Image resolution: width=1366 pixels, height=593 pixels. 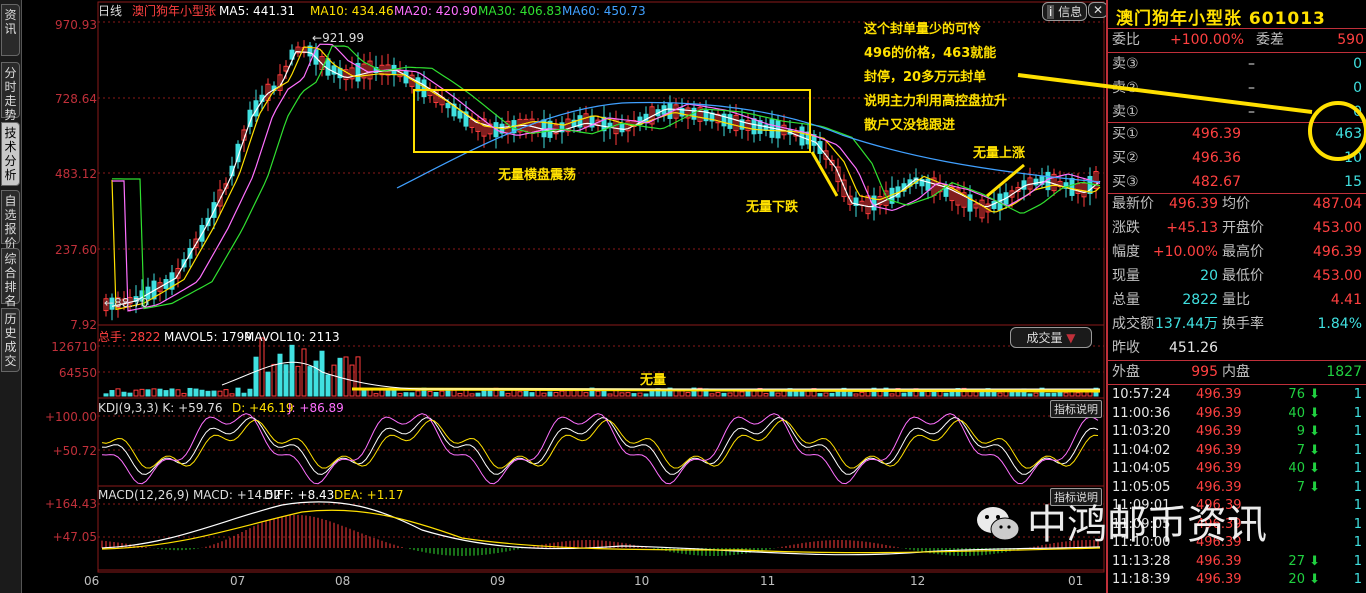 I want to click on quote-cell: 20, so click(x=1209, y=276).